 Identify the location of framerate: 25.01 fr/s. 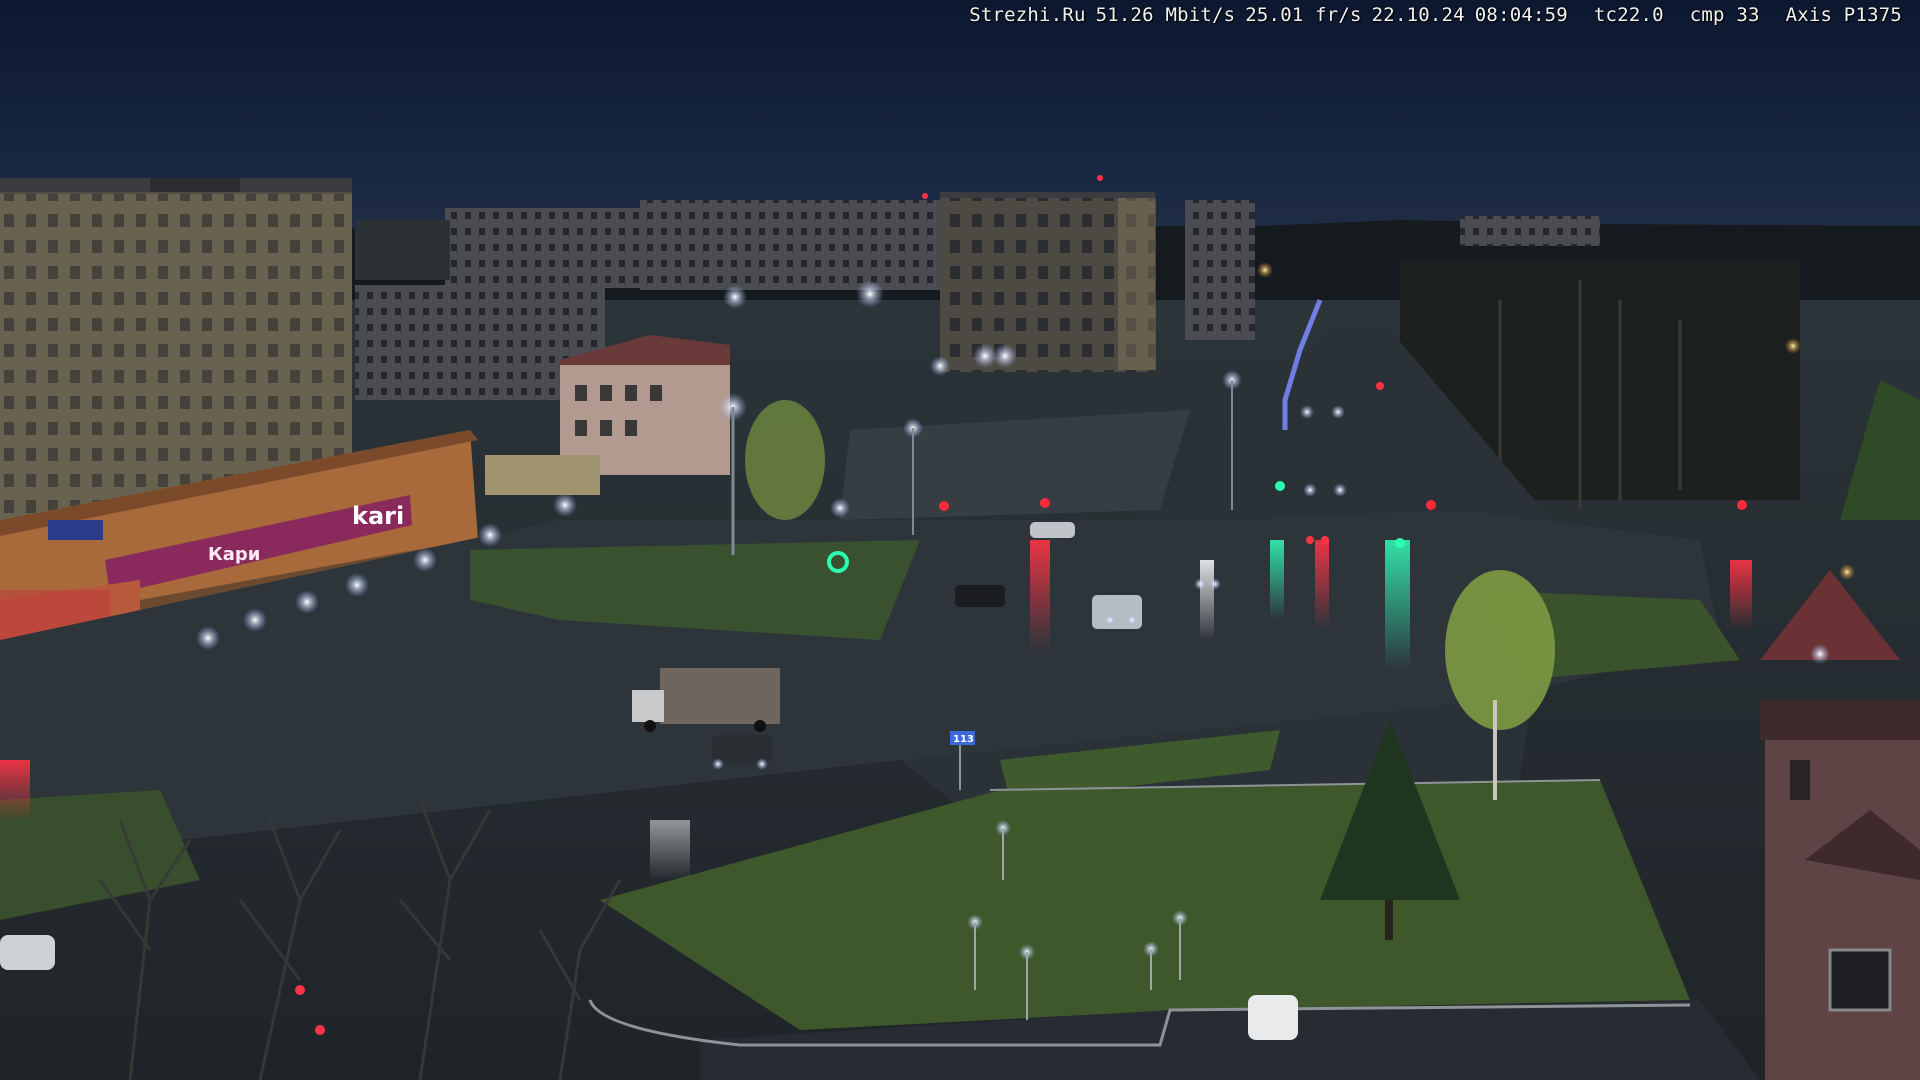
(1303, 15).